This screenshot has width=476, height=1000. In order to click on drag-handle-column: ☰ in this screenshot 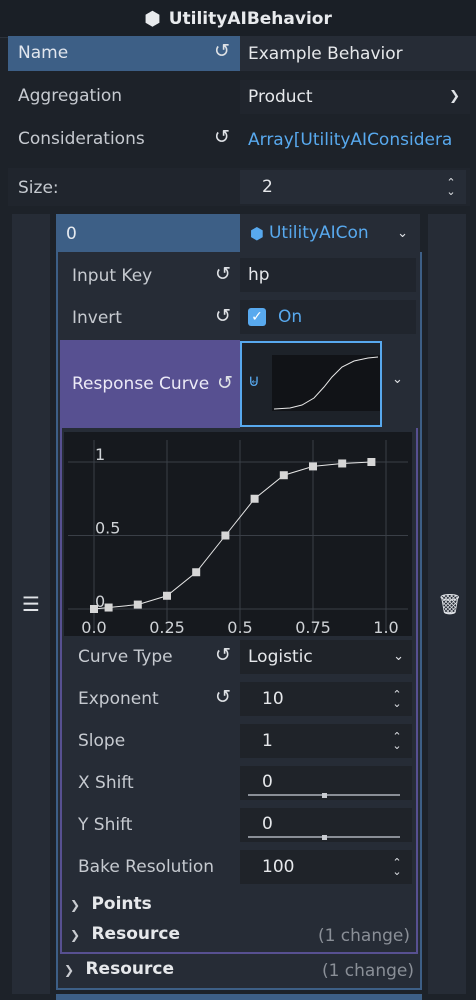, I will do `click(31, 604)`.